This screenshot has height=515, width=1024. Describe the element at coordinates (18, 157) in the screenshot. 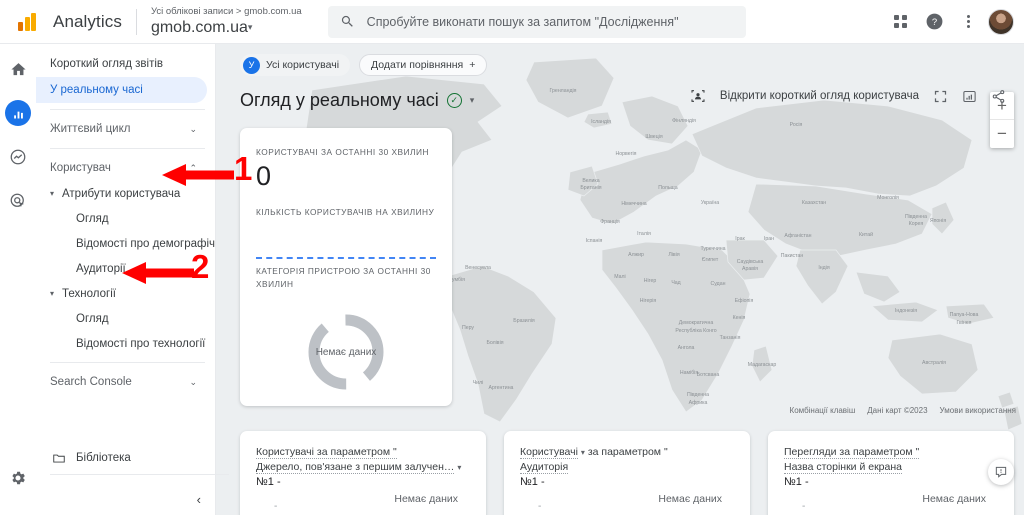

I see `rail-item-explore` at that location.